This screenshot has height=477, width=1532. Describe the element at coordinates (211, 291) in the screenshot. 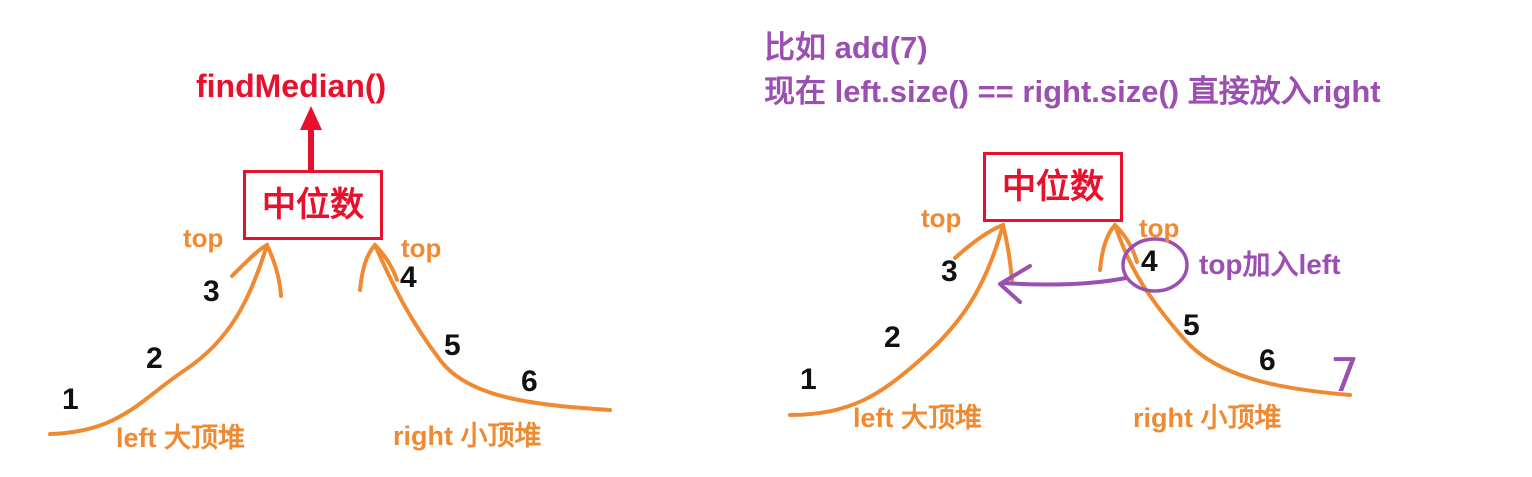

I see `left-heap-value-3: 3` at that location.